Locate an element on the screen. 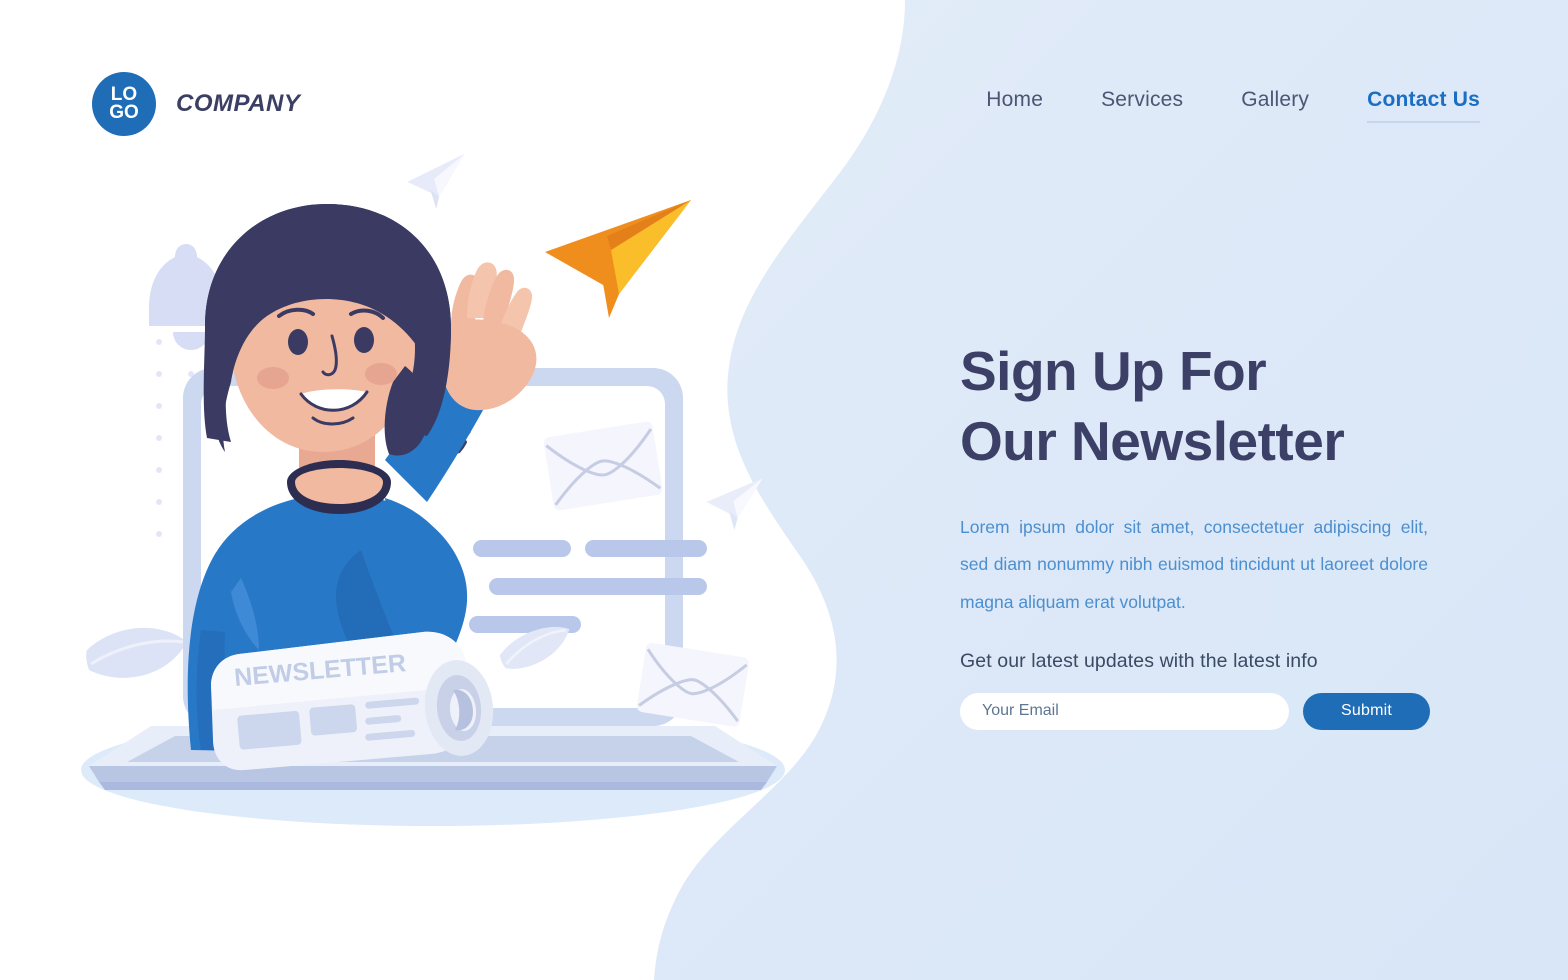 The height and width of the screenshot is (980, 1568). waving-hand is located at coordinates (488, 336).